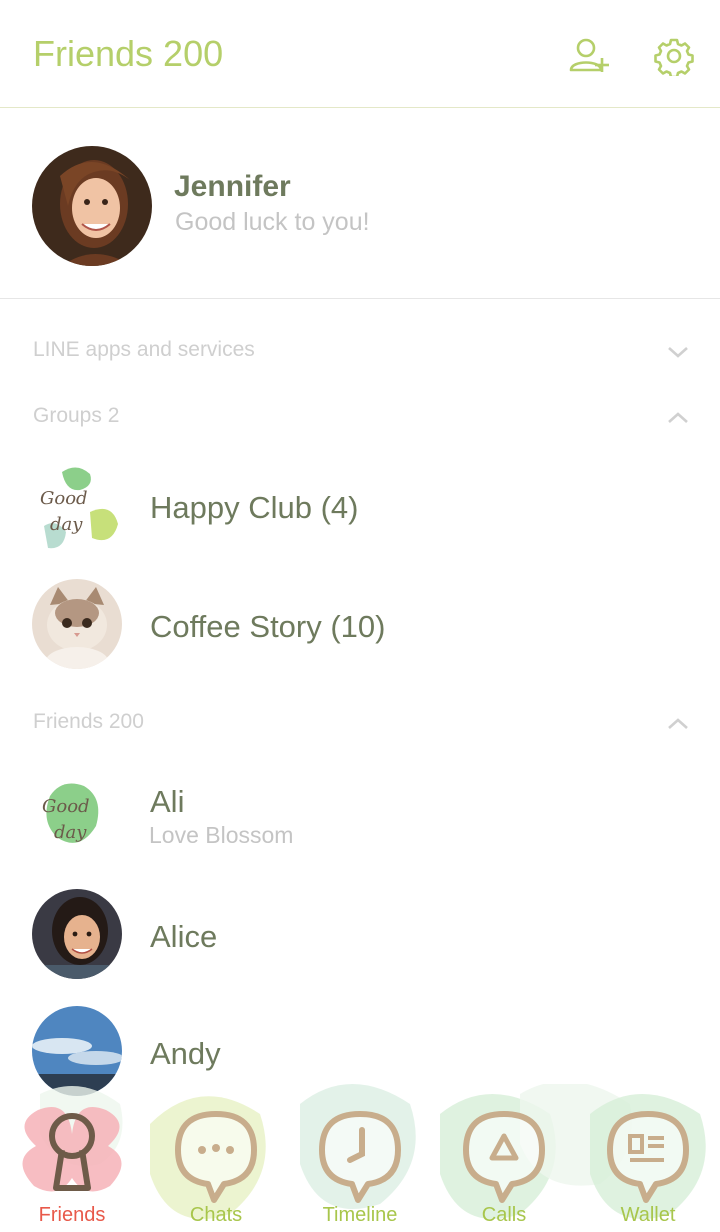  I want to click on list-item-group: Coffee Story (10), so click(360, 624).